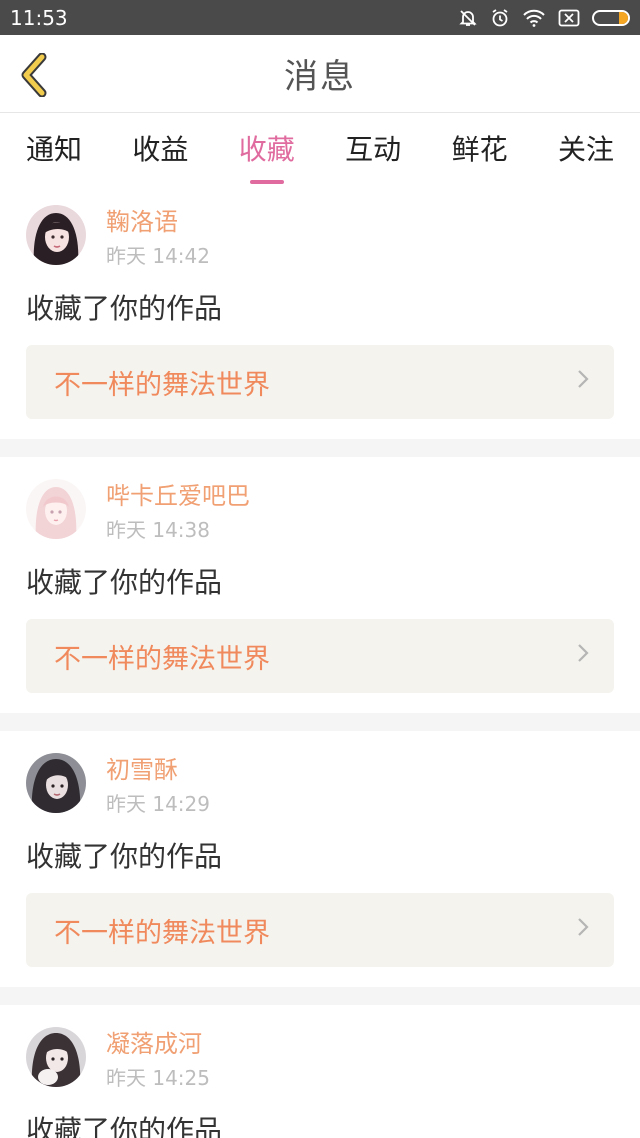 The image size is (640, 1138). What do you see at coordinates (160, 148) in the screenshot?
I see `tab-earnings: 收益` at bounding box center [160, 148].